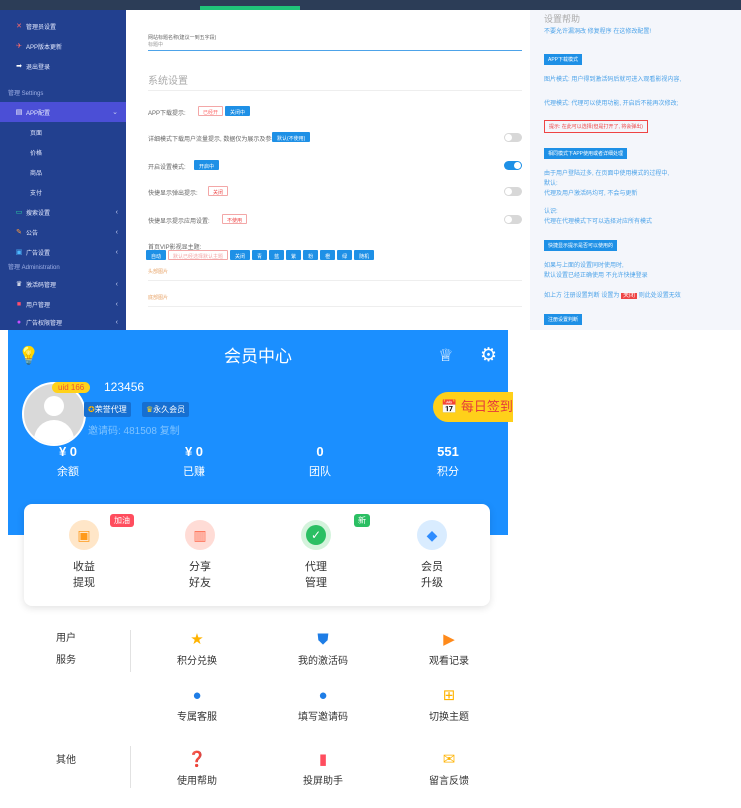  Describe the element at coordinates (596, 126) in the screenshot. I see `help-warning: 提示: 在此可以选择(但是打开了, 将会弹出)` at that location.